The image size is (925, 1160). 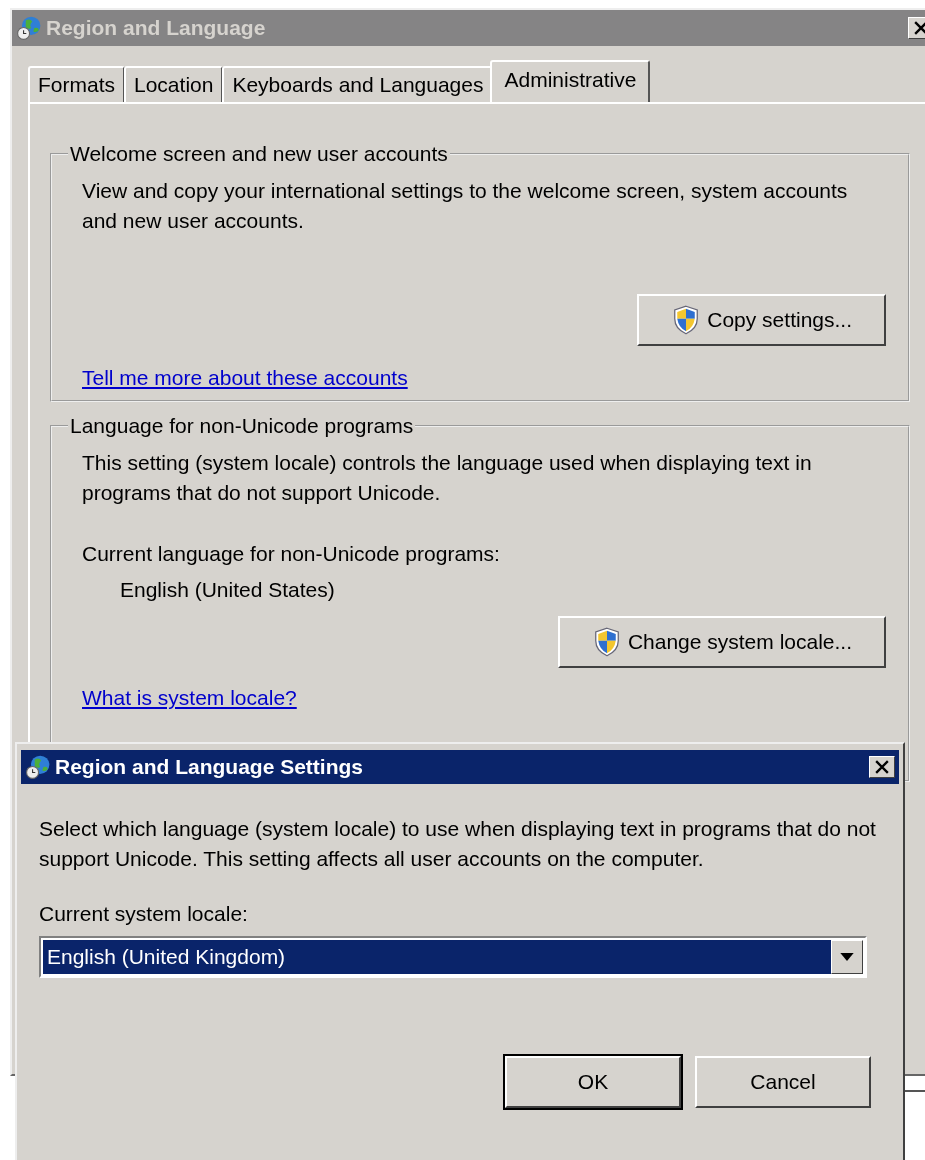 I want to click on dialog-button: Cancel, so click(x=783, y=1082).